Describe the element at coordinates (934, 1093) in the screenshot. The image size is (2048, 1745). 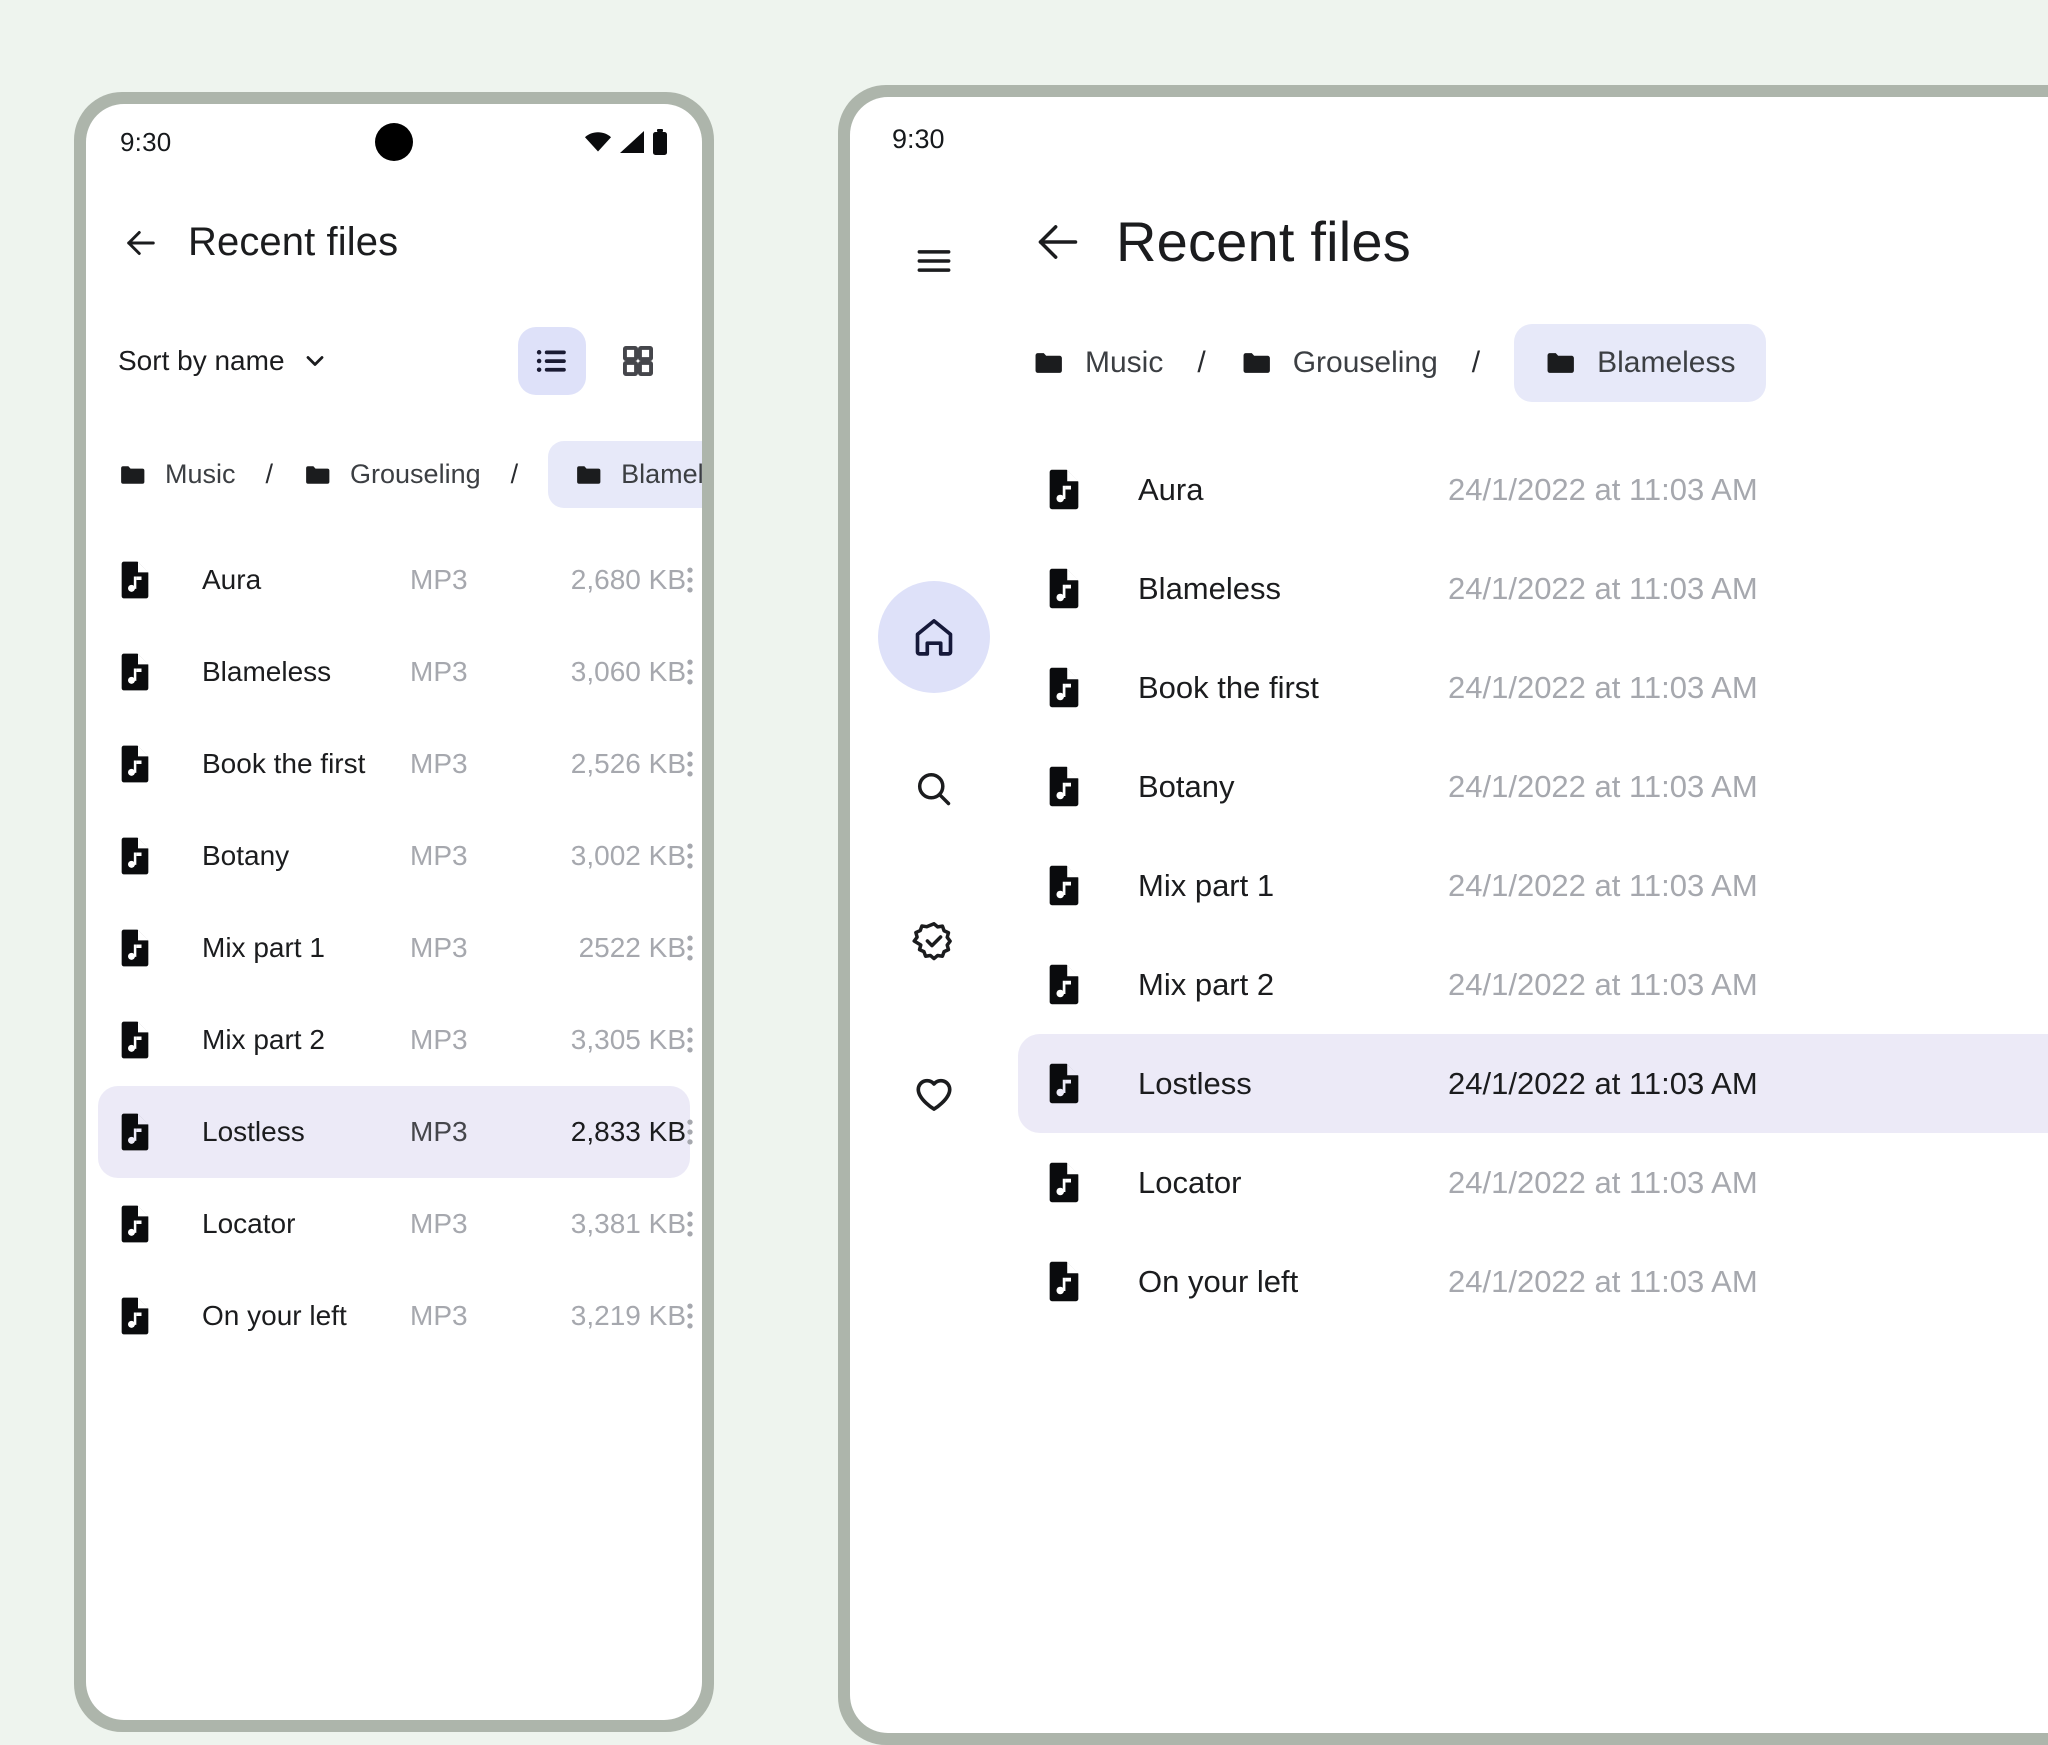
I see `rail-item-favorites` at that location.